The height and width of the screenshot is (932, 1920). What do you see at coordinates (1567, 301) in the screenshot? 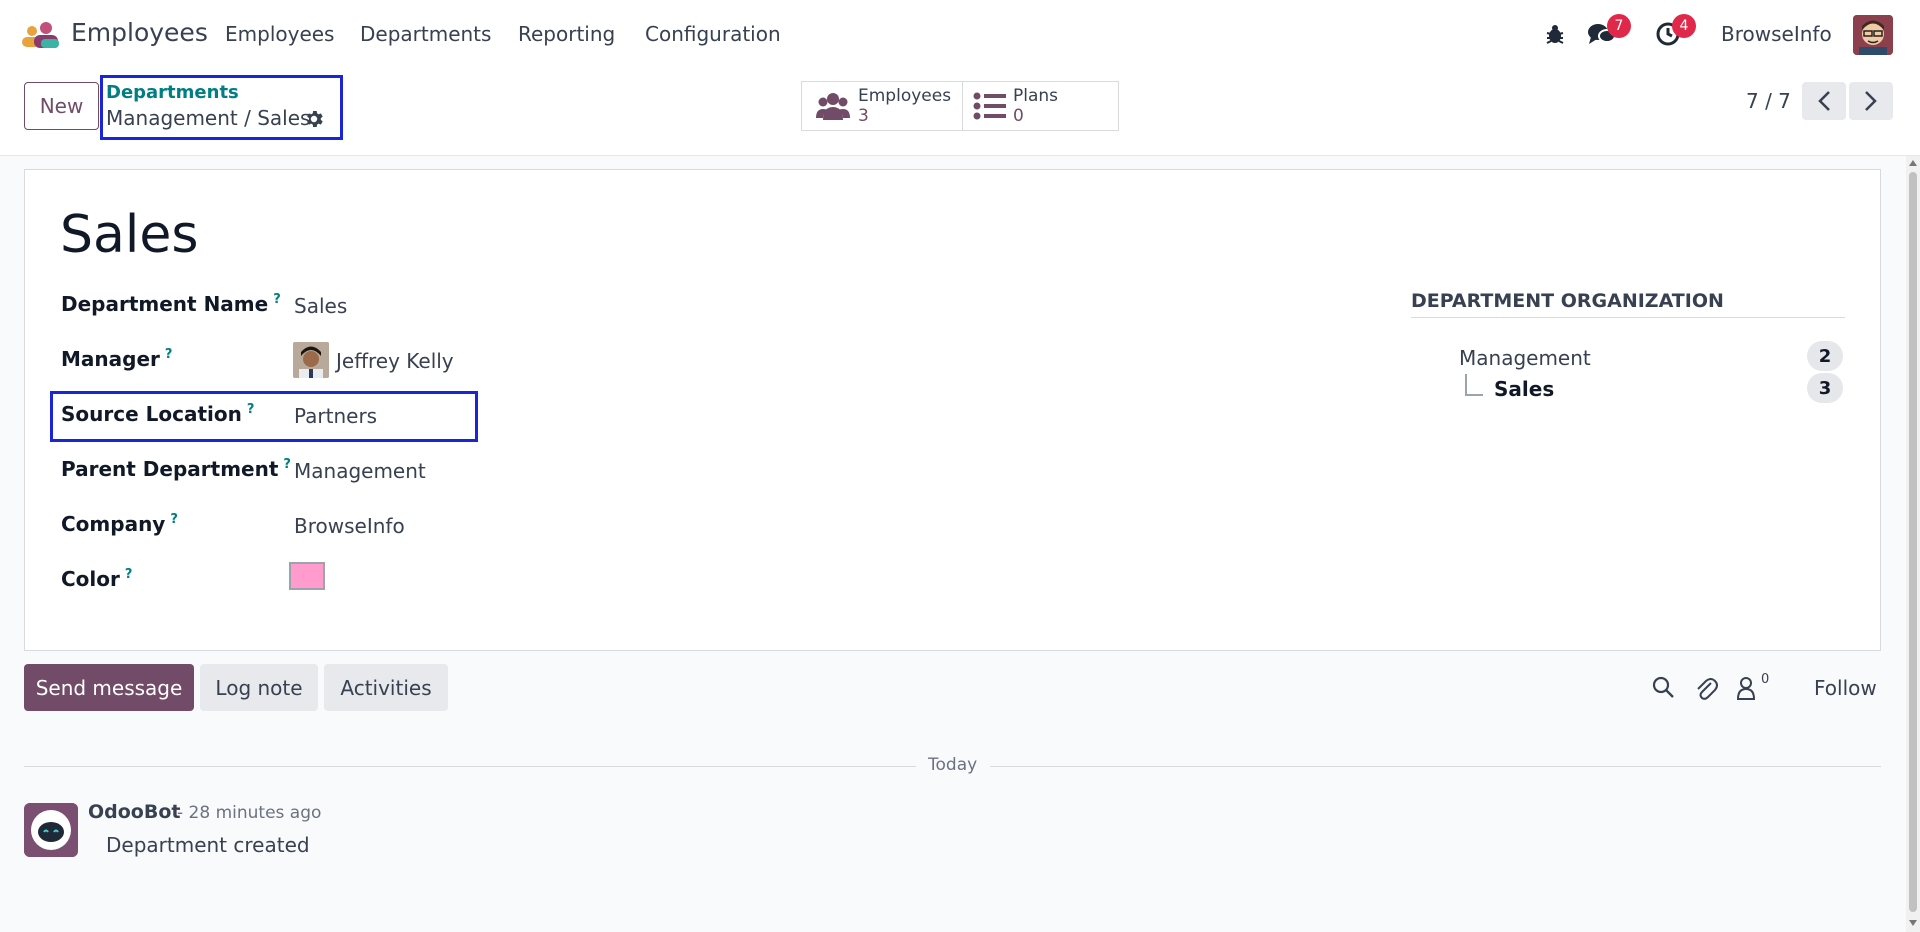
I see `department-organization-heading: DEPARTMENT ORGANIZATION` at bounding box center [1567, 301].